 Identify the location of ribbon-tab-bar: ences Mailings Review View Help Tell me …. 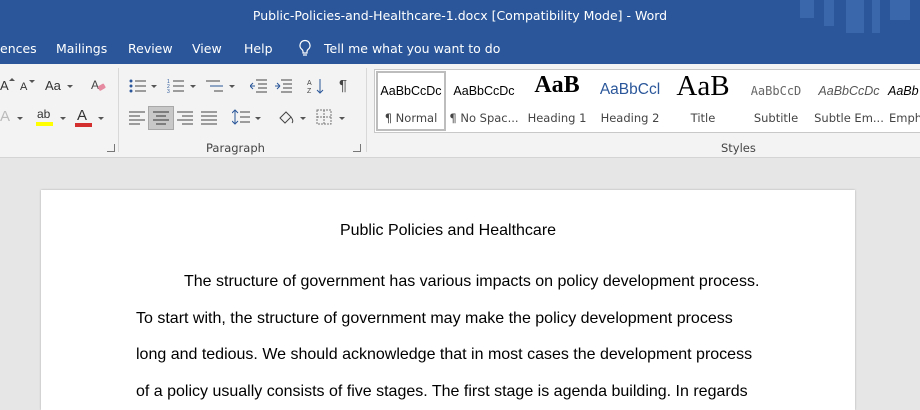
(460, 48).